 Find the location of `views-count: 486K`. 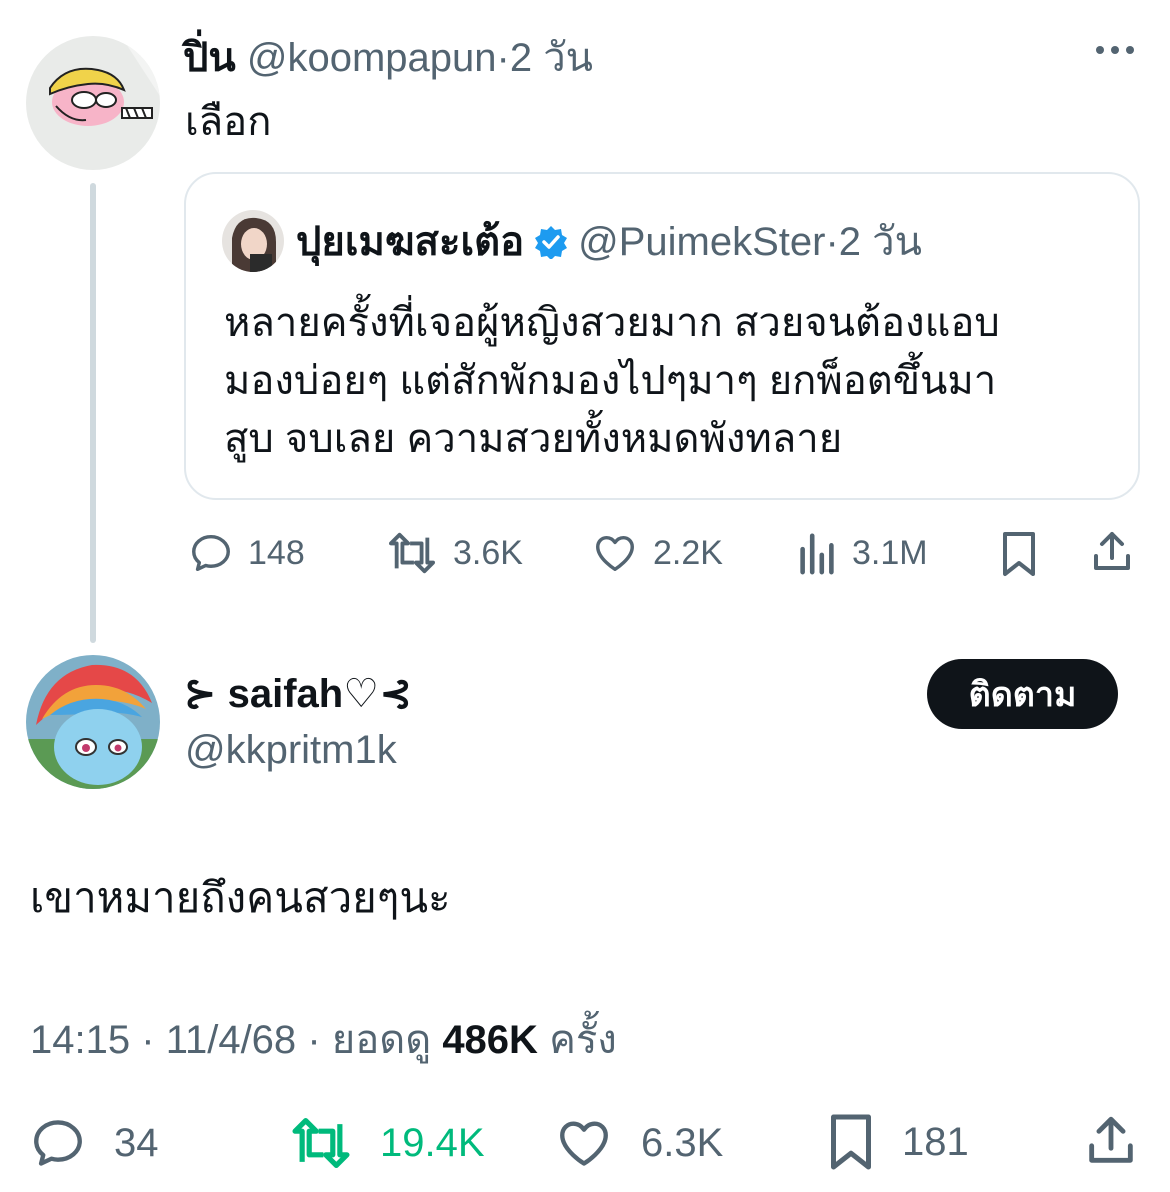

views-count: 486K is located at coordinates (490, 1040).